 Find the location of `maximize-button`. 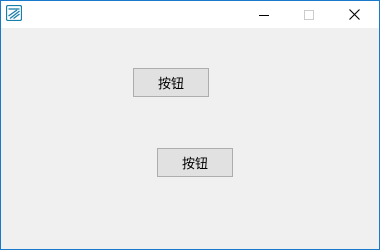

maximize-button is located at coordinates (308, 14).